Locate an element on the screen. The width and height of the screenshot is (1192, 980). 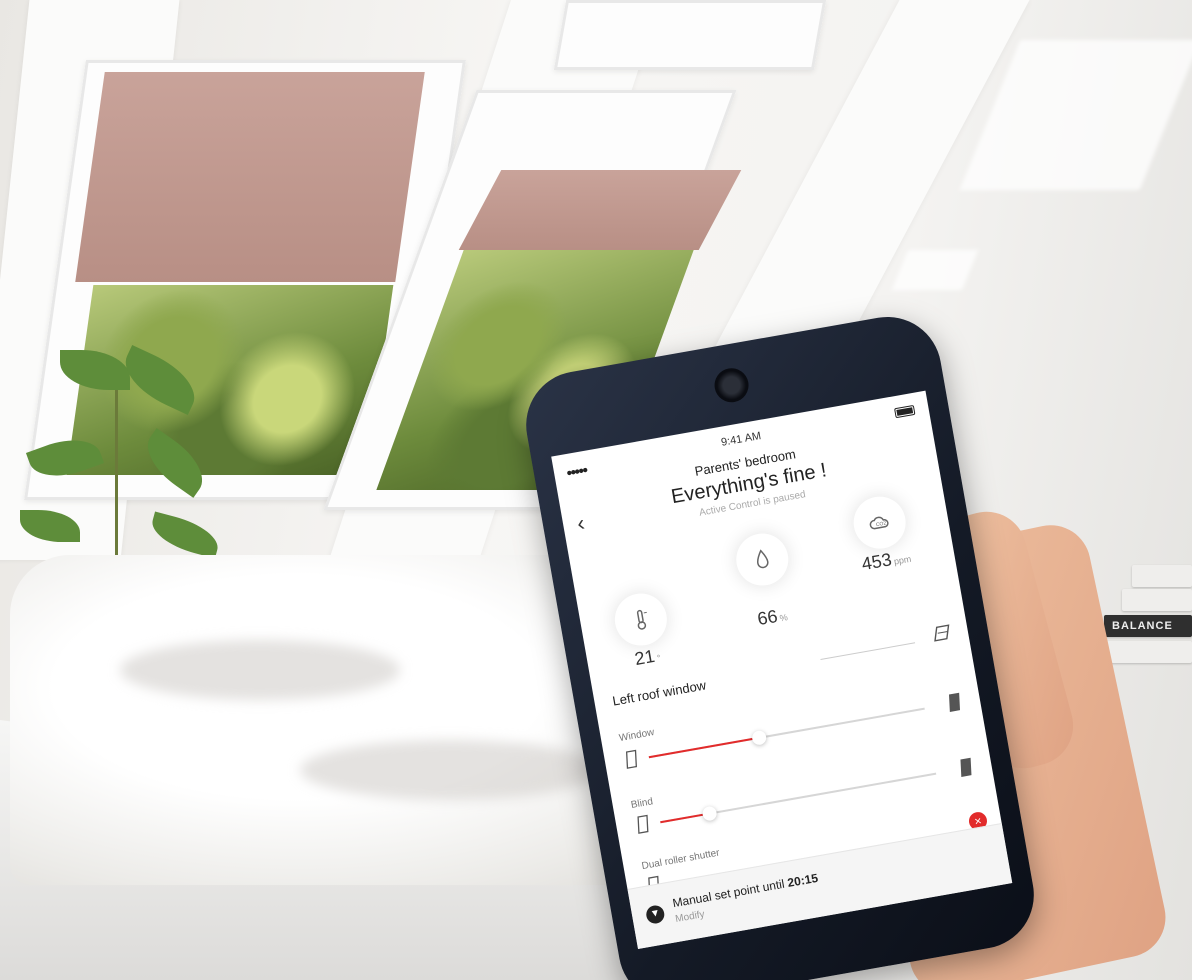
left-window-blind is located at coordinates (250, 177).